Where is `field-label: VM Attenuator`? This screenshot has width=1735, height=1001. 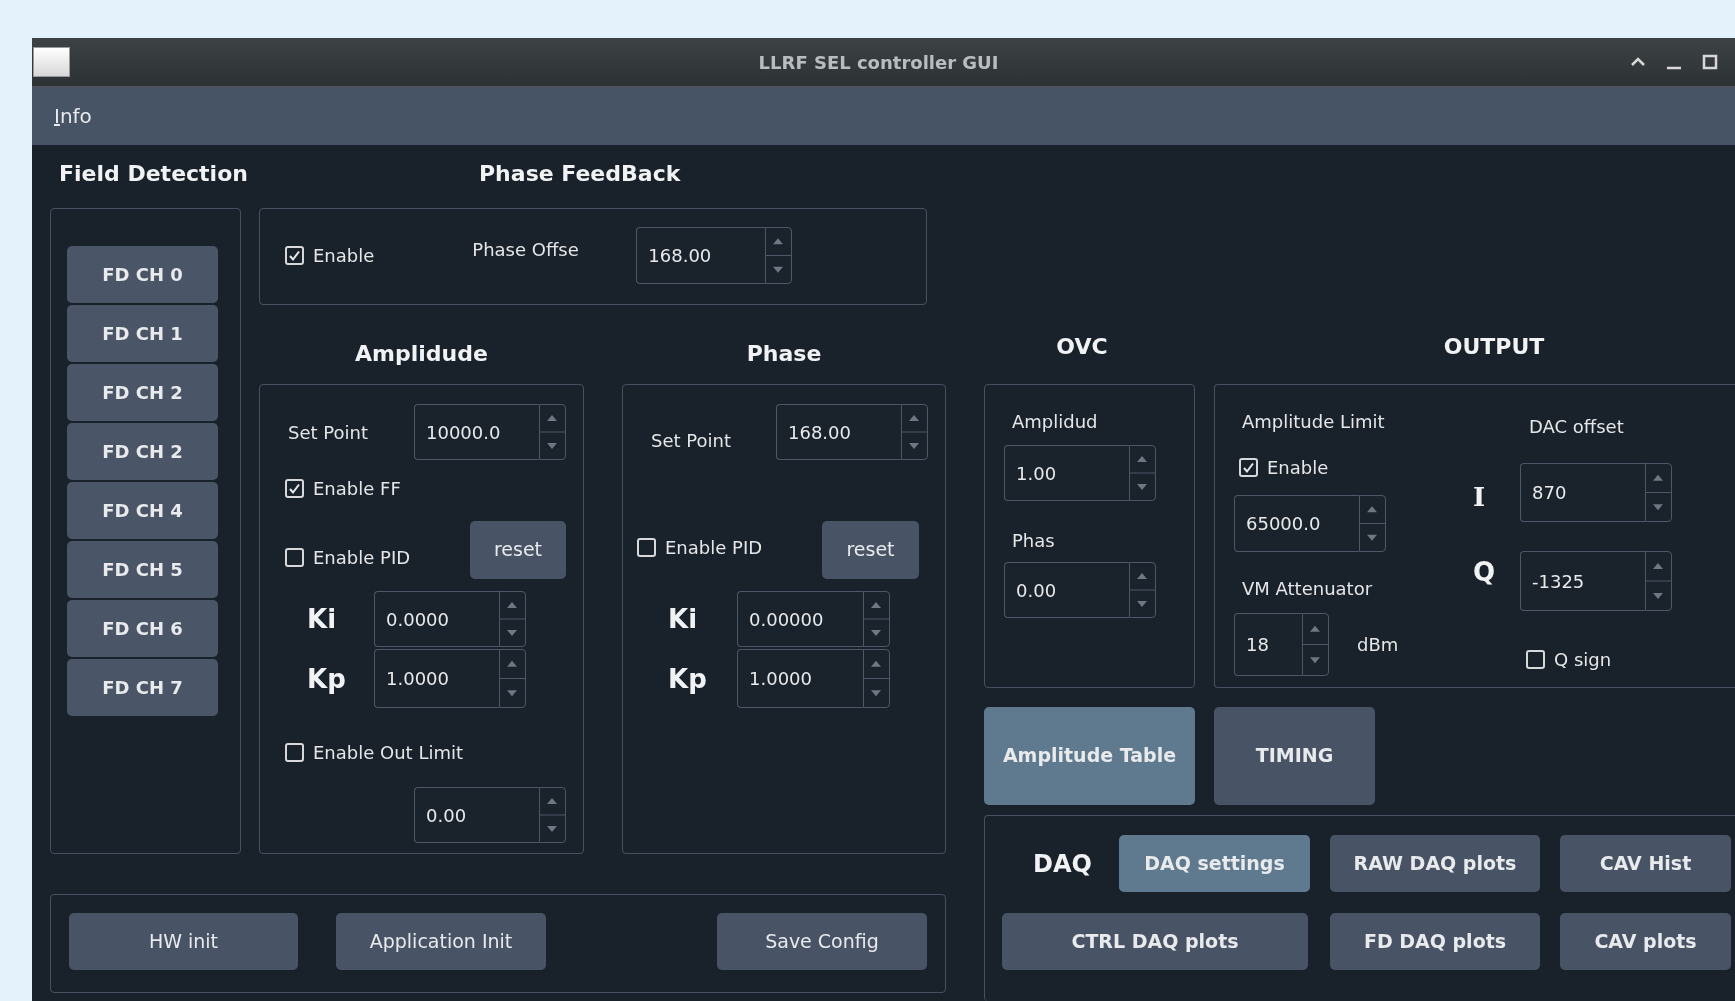
field-label: VM Attenuator is located at coordinates (1307, 588).